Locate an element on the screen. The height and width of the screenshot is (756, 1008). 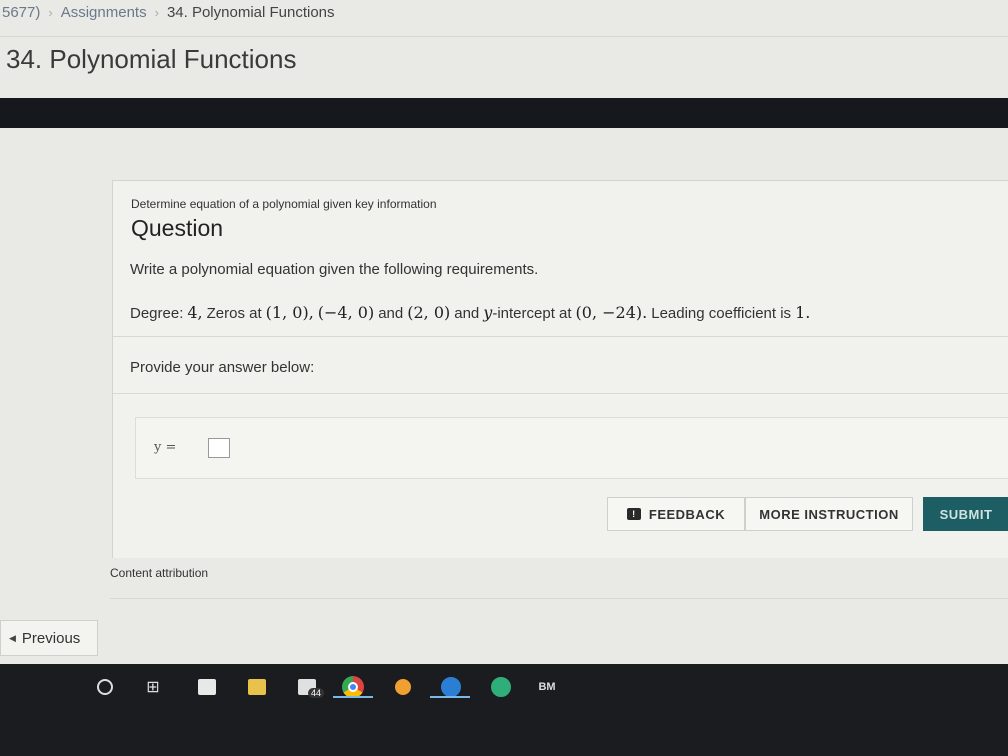
attribution-divider is located at coordinates (559, 598).